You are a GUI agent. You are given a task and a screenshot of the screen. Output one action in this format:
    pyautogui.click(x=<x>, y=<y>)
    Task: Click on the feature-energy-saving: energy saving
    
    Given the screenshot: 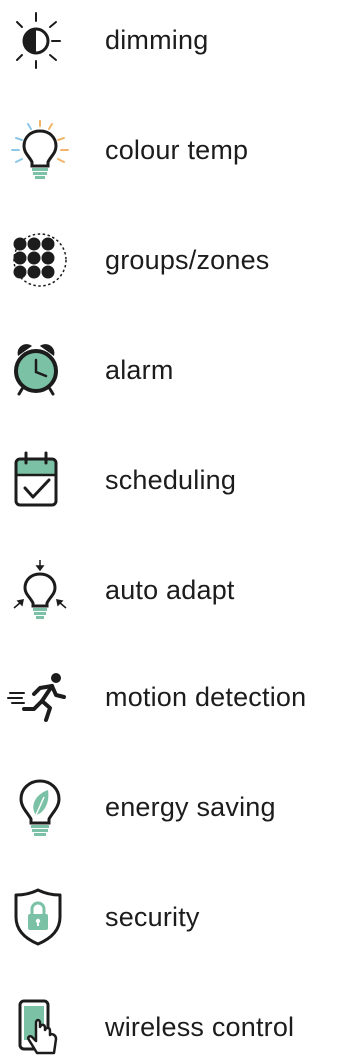 What is the action you would take?
    pyautogui.click(x=178, y=807)
    